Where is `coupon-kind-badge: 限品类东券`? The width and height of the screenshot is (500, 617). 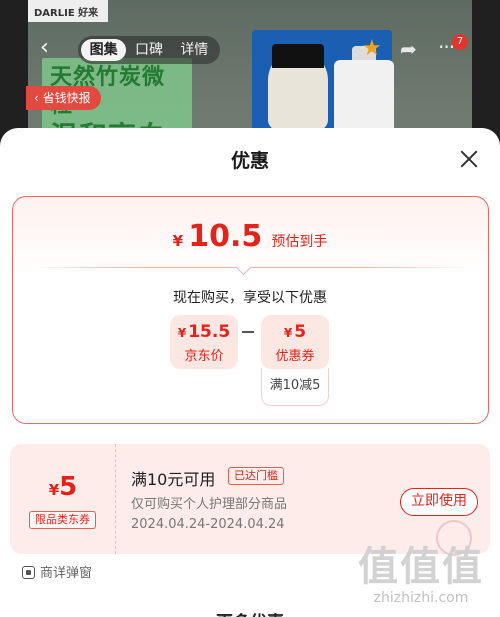
coupon-kind-badge: 限品类东券 is located at coordinates (62, 520).